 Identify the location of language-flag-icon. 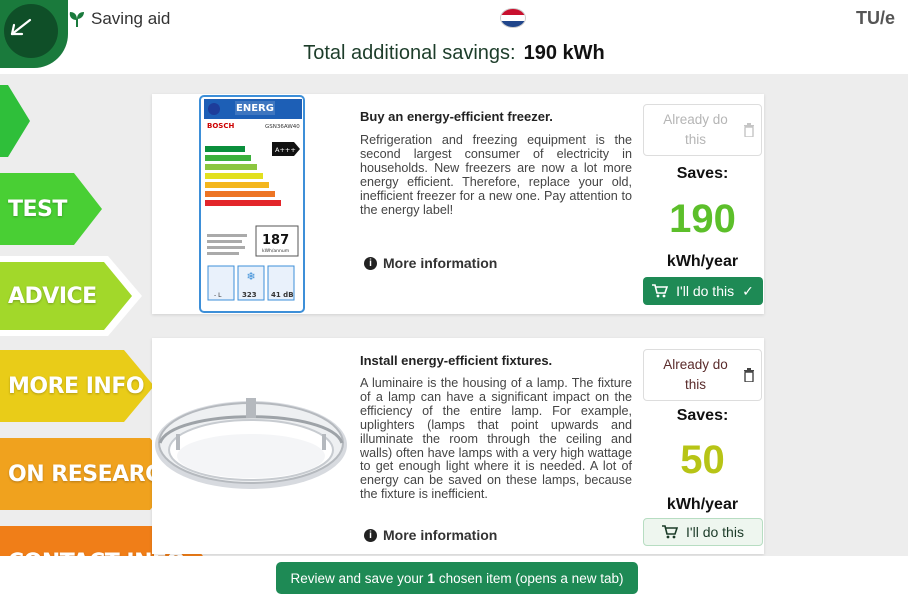
(513, 18).